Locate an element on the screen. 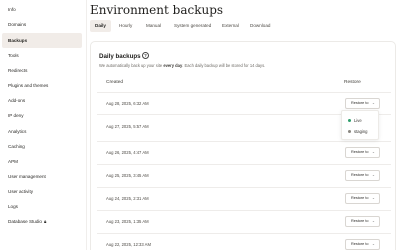  lock-icon: 🔒︎ is located at coordinates (45, 221).